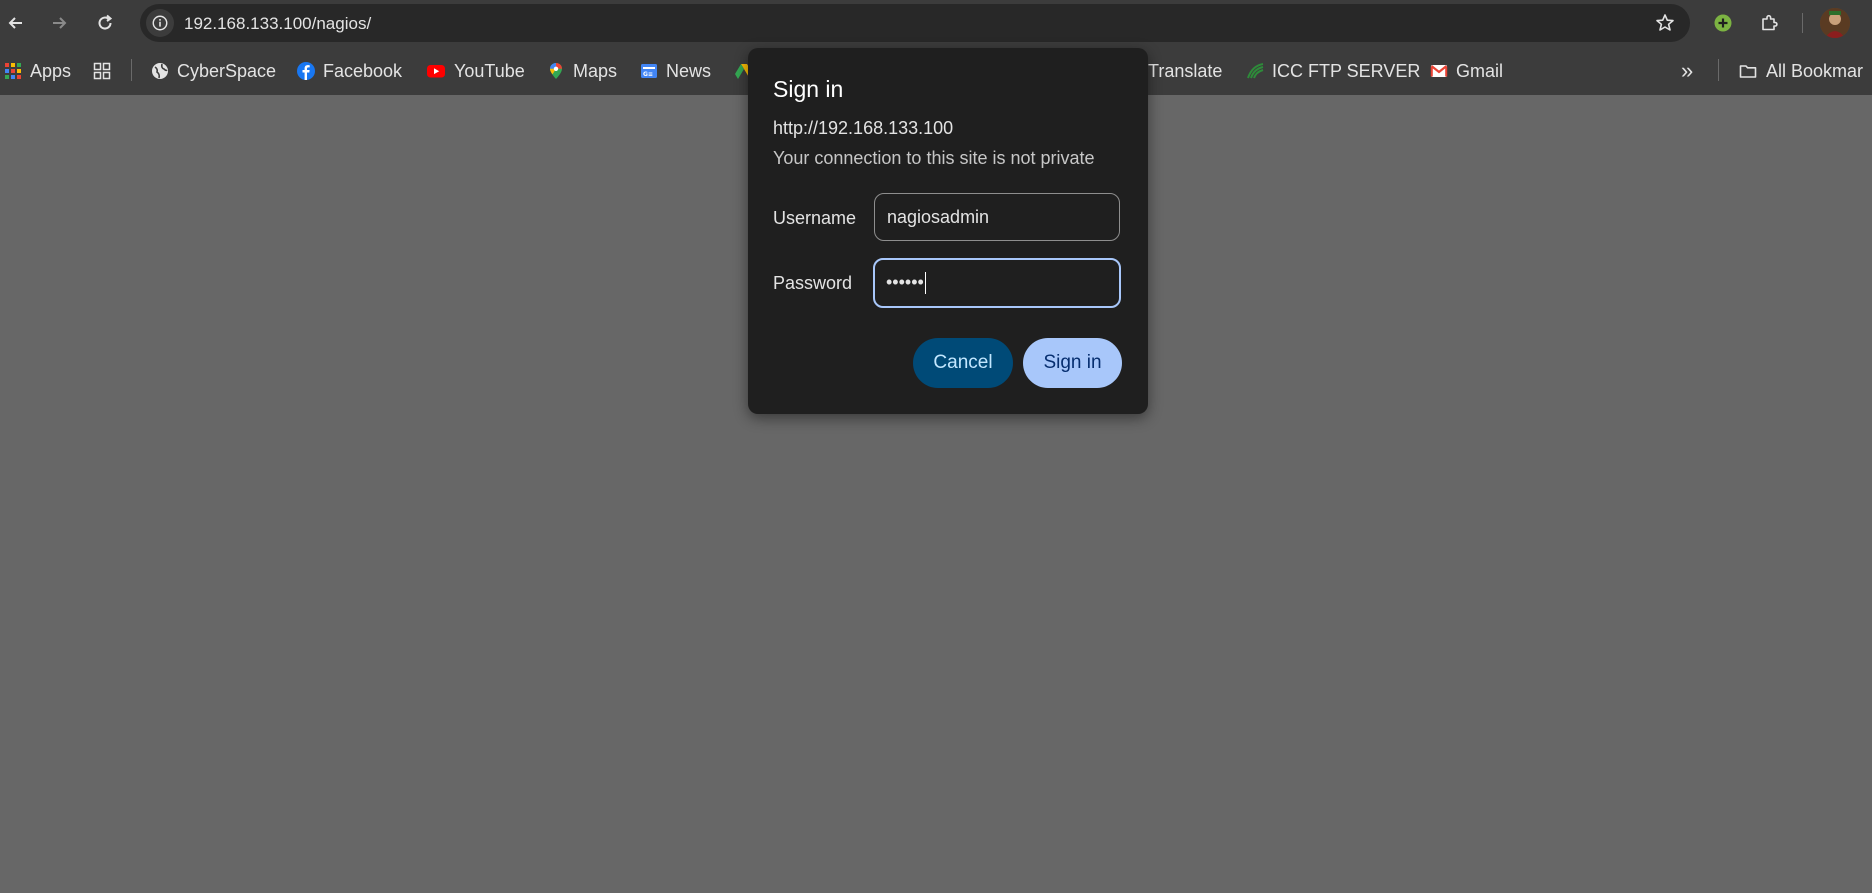 The width and height of the screenshot is (1872, 893). I want to click on bookmark-label: CyberSpace, so click(227, 70).